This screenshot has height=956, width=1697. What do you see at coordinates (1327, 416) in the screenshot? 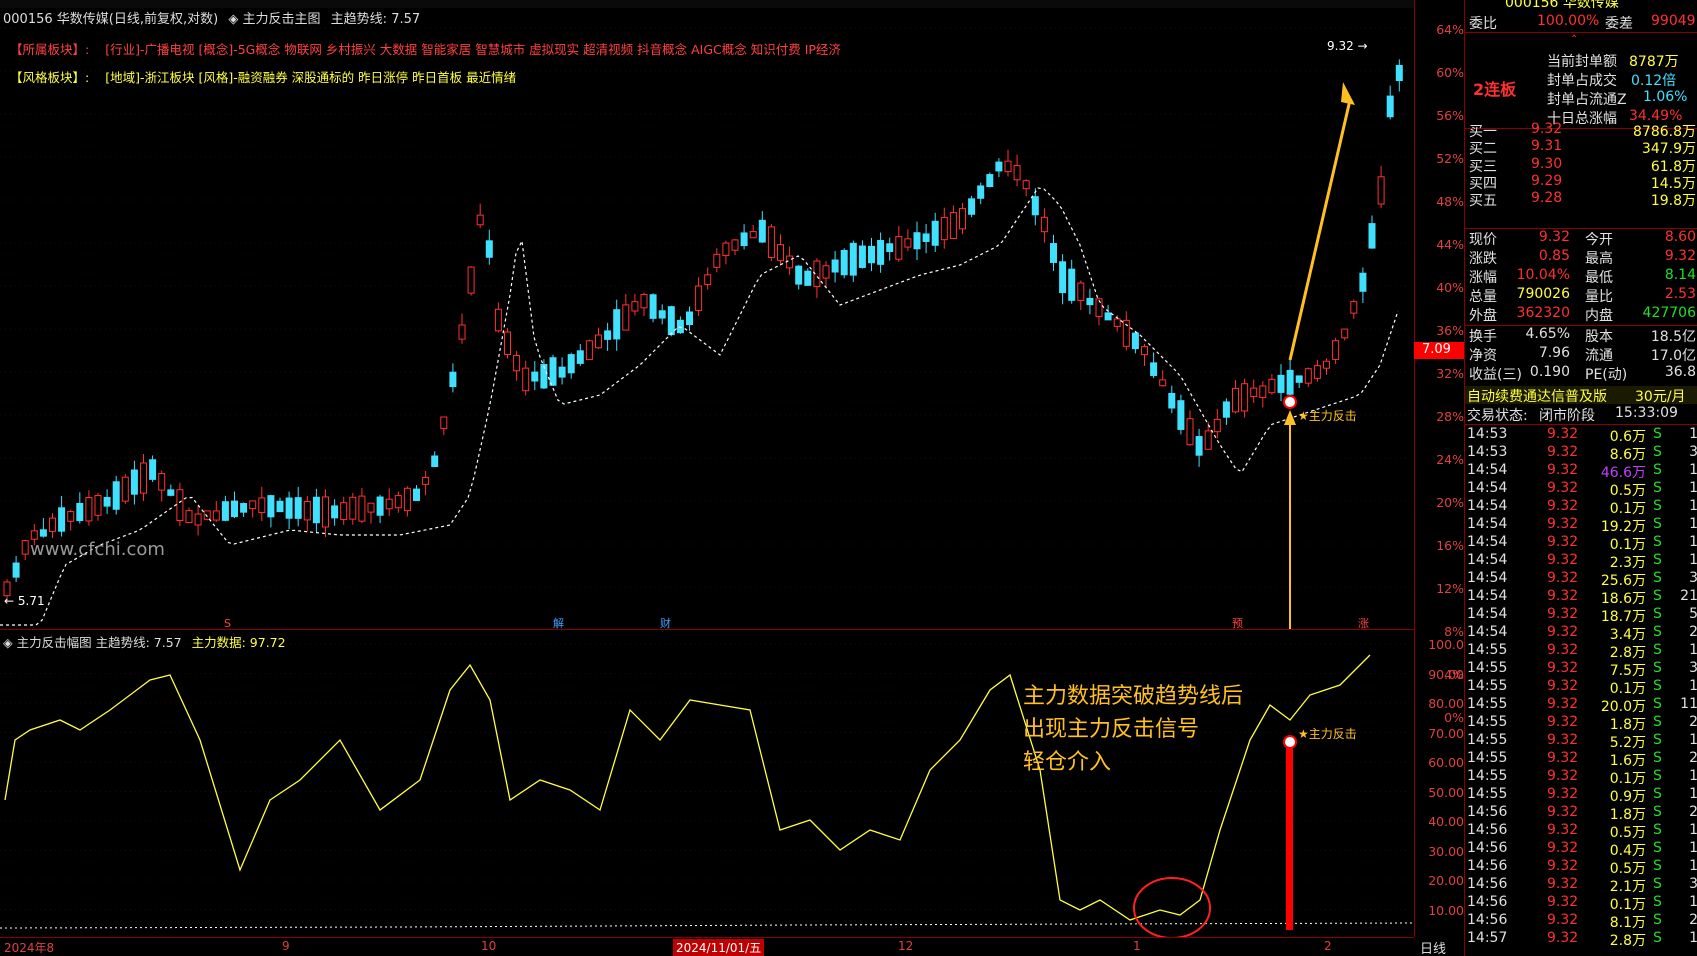
I see `signal-label: ★主力反击` at bounding box center [1327, 416].